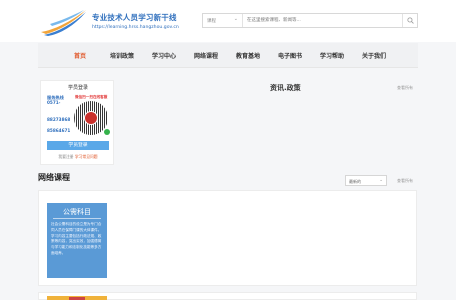 The width and height of the screenshot is (456, 300). Describe the element at coordinates (374, 55) in the screenshot. I see `nav-item-about: 关于我们` at that location.